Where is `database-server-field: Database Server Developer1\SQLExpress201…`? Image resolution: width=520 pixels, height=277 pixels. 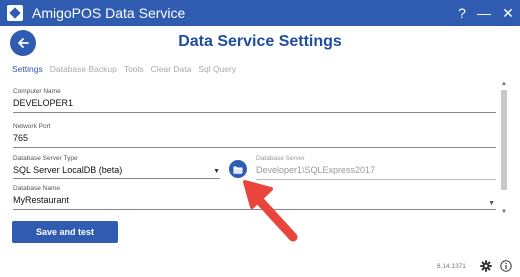
database-server-field: Database Server Developer1\SQLExpress201… is located at coordinates (376, 167).